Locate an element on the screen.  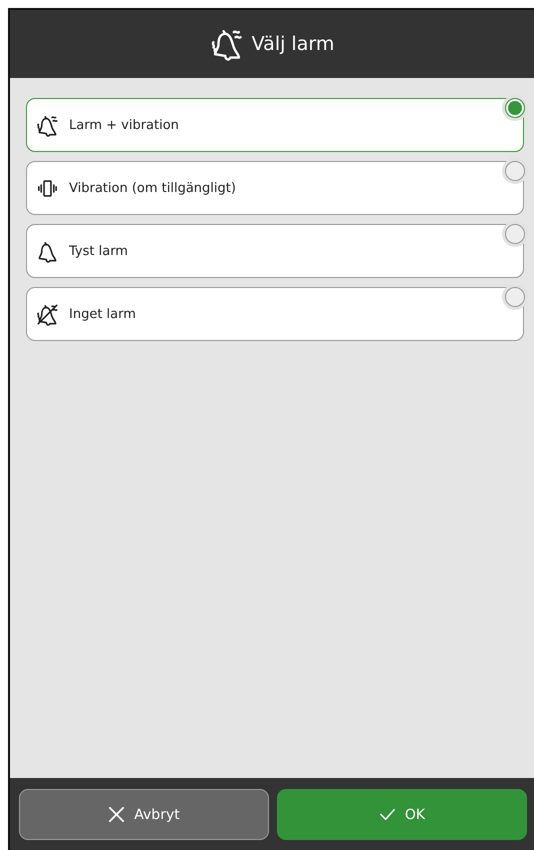
cancel-button: Avbryt is located at coordinates (144, 814).